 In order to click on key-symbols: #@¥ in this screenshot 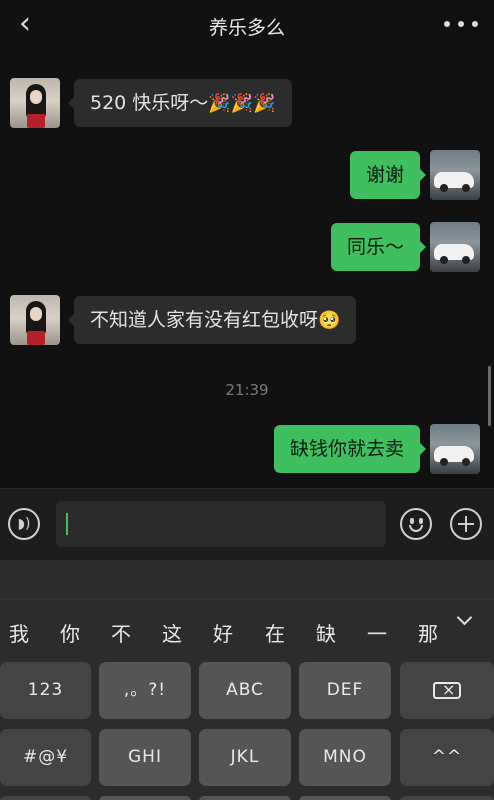, I will do `click(45, 757)`.